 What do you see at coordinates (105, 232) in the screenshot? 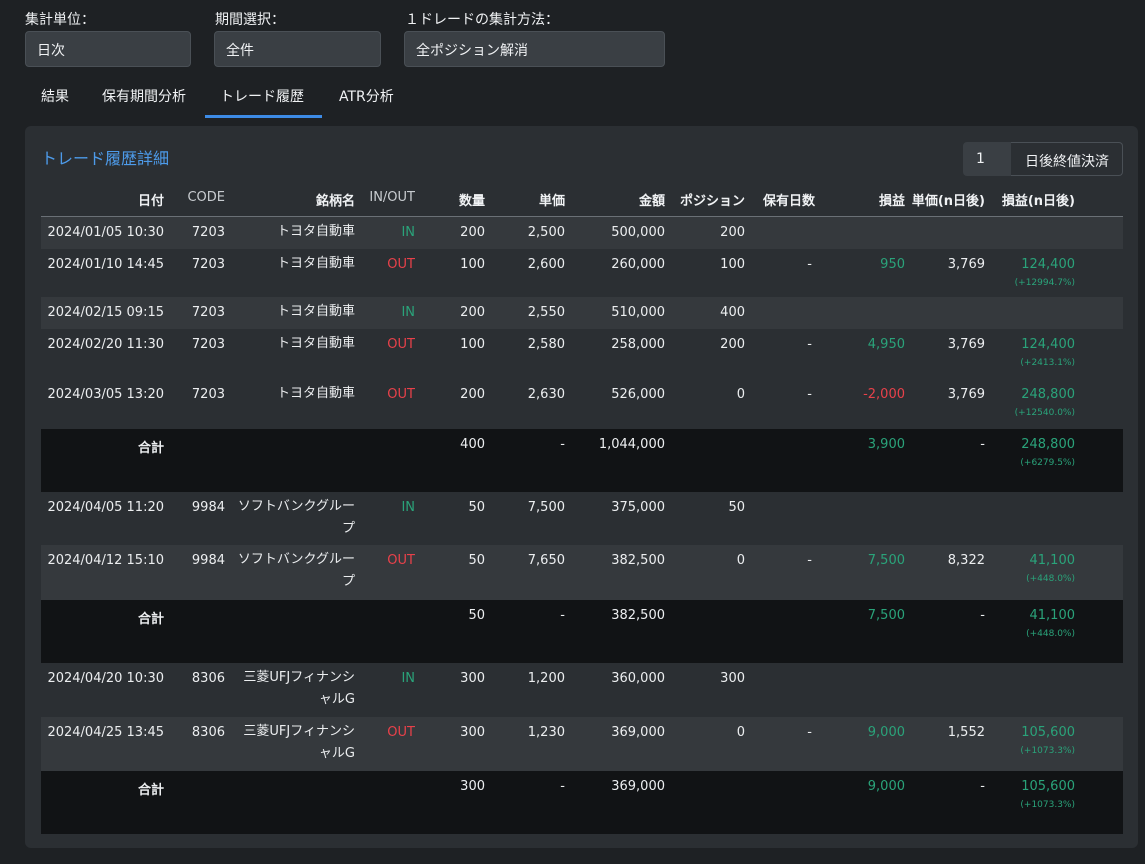
I see `cell-date: 2024/01/05 10:30` at bounding box center [105, 232].